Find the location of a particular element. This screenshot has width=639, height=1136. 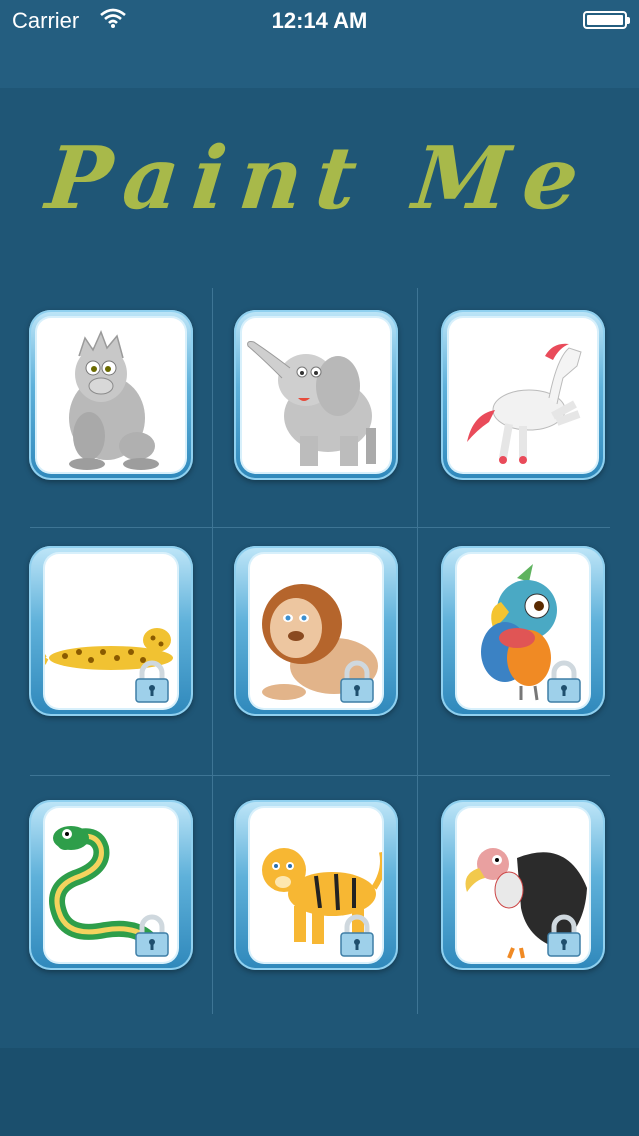

tile-parrot is located at coordinates (523, 631).